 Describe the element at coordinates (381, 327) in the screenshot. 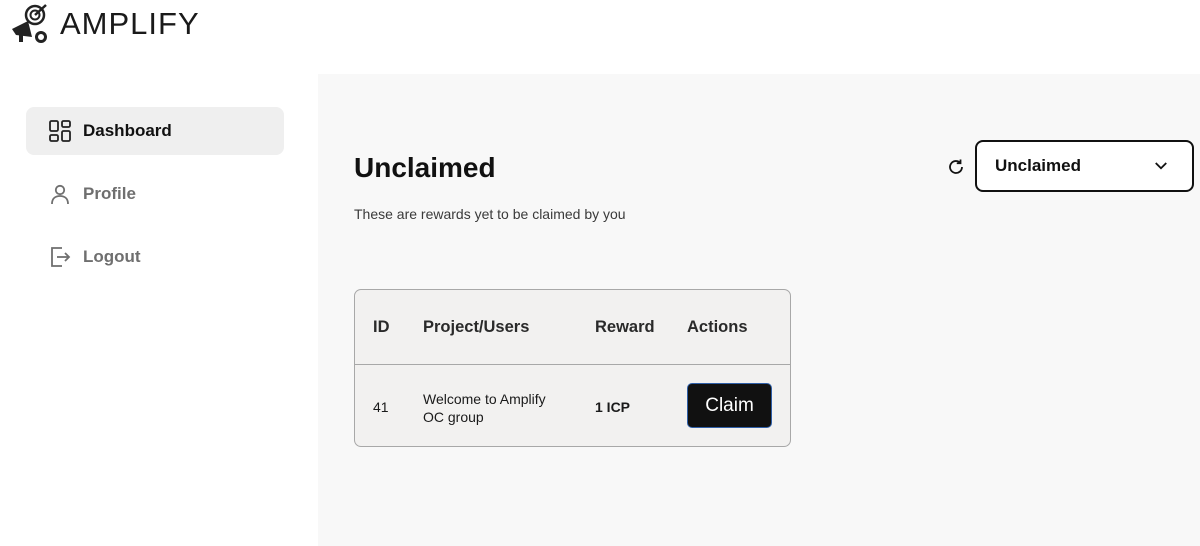

I see `column-header-id: ID` at that location.